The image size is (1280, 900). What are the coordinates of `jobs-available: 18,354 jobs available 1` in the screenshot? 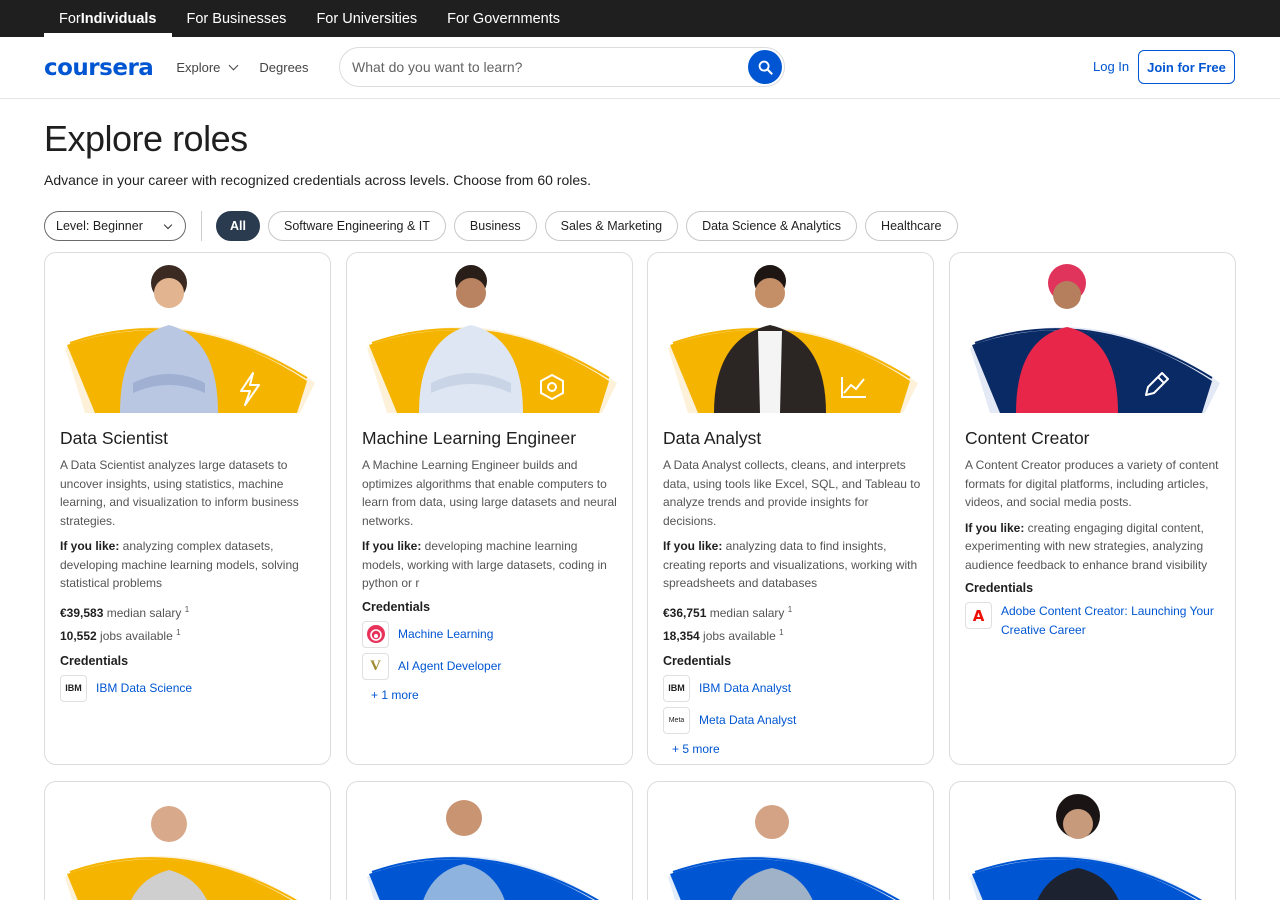 It's located at (723, 635).